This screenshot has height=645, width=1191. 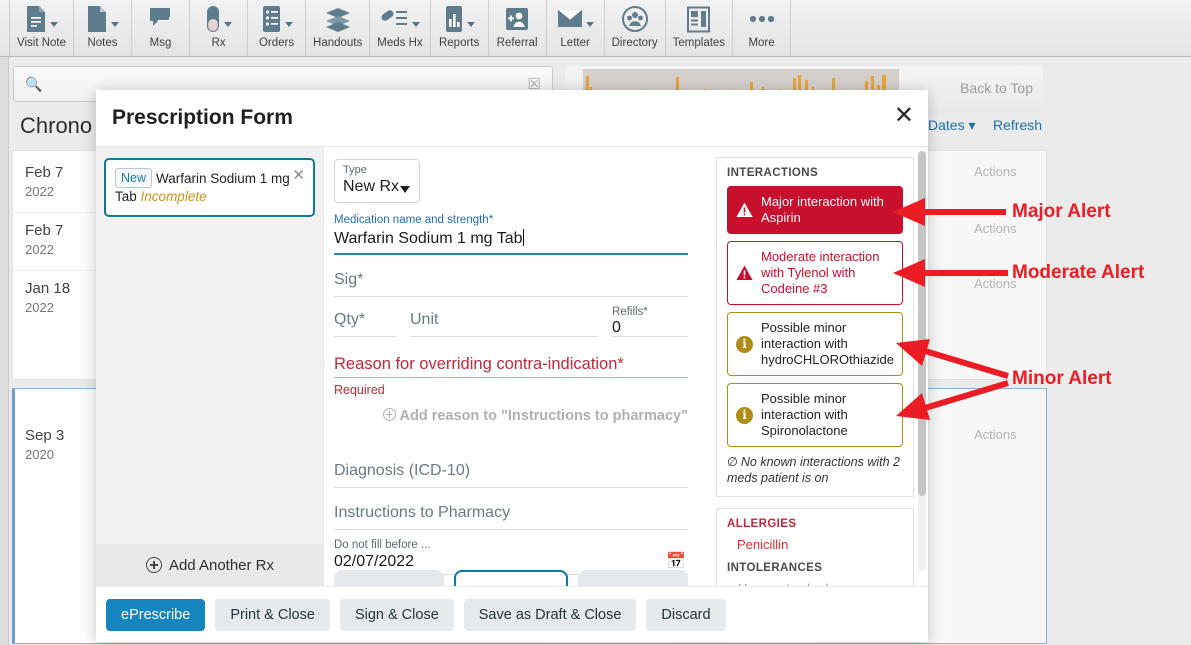 I want to click on field-underline-error, so click(x=511, y=377).